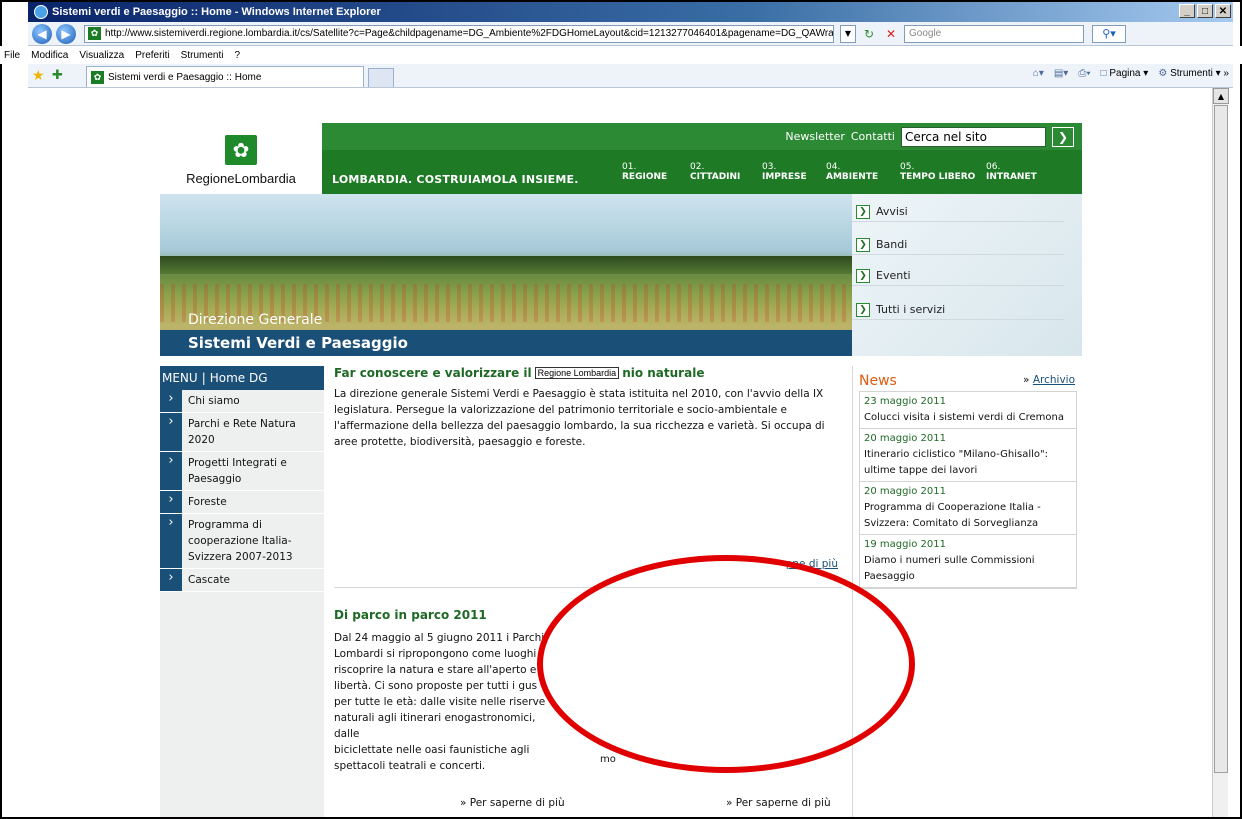 The width and height of the screenshot is (1242, 819). I want to click on menu-modifica: Modifica, so click(49, 55).